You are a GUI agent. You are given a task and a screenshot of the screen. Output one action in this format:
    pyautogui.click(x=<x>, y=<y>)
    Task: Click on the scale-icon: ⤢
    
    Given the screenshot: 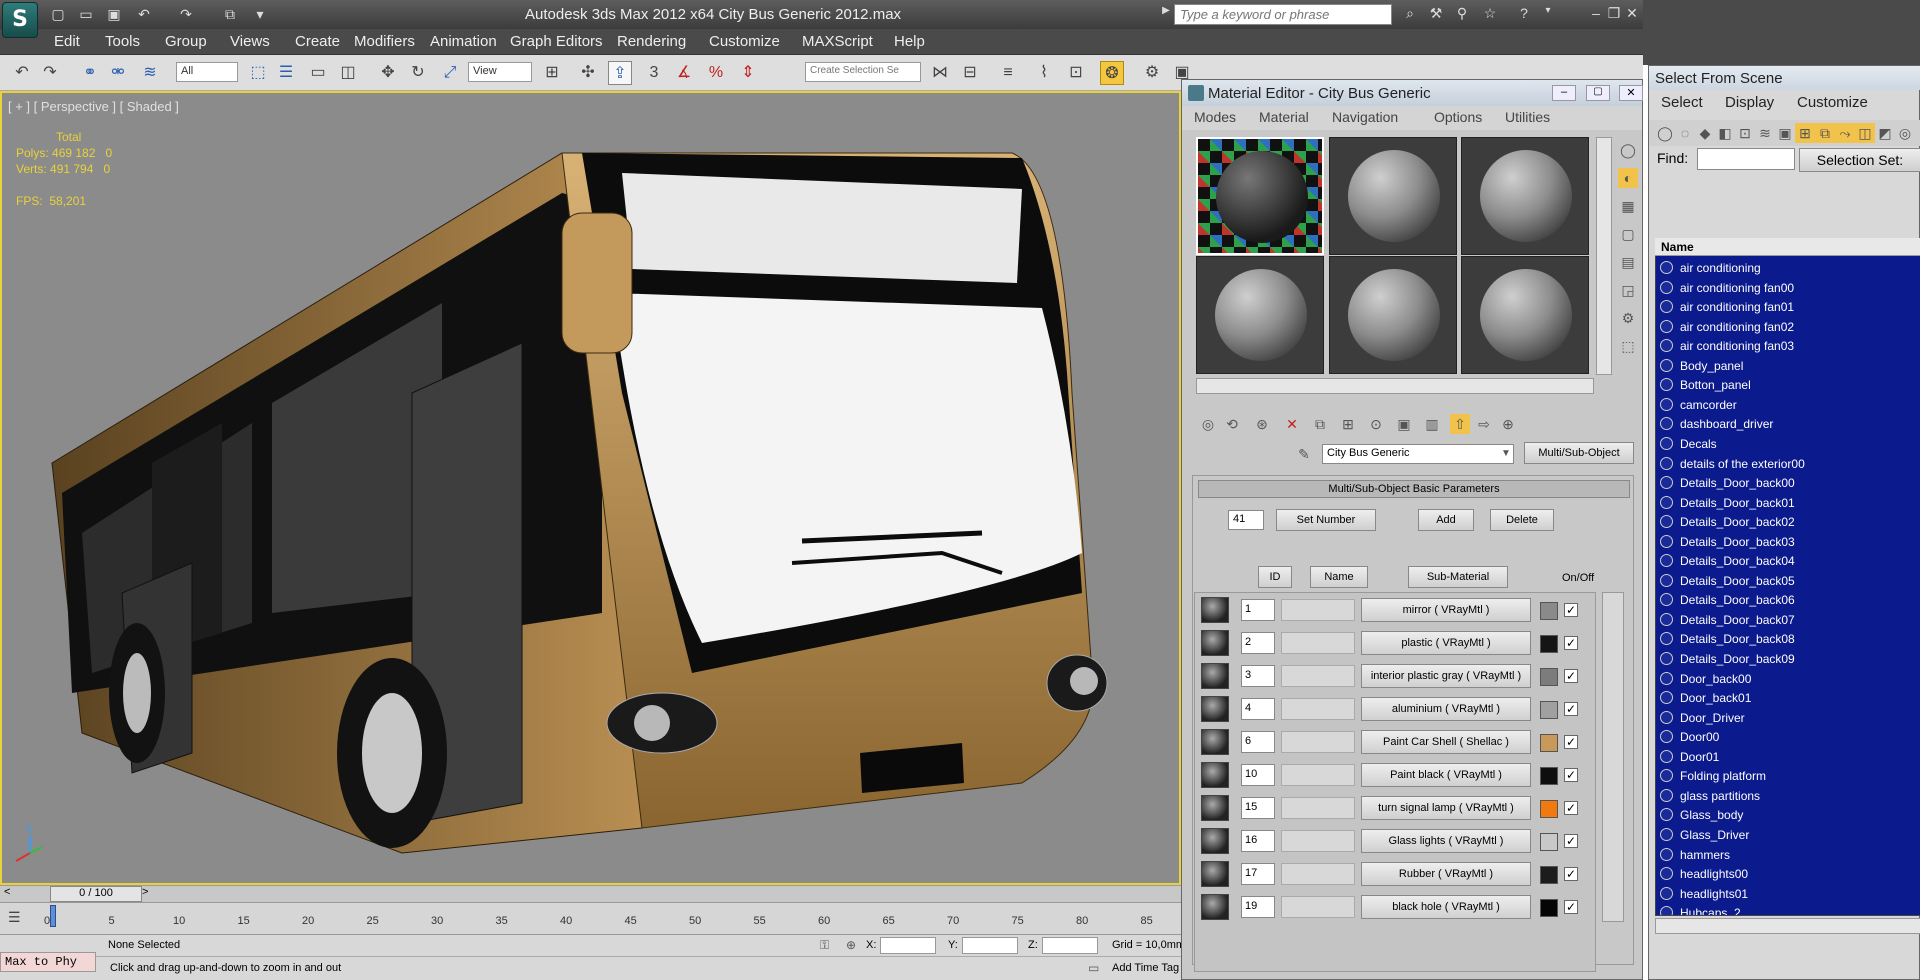 What is the action you would take?
    pyautogui.click(x=450, y=73)
    